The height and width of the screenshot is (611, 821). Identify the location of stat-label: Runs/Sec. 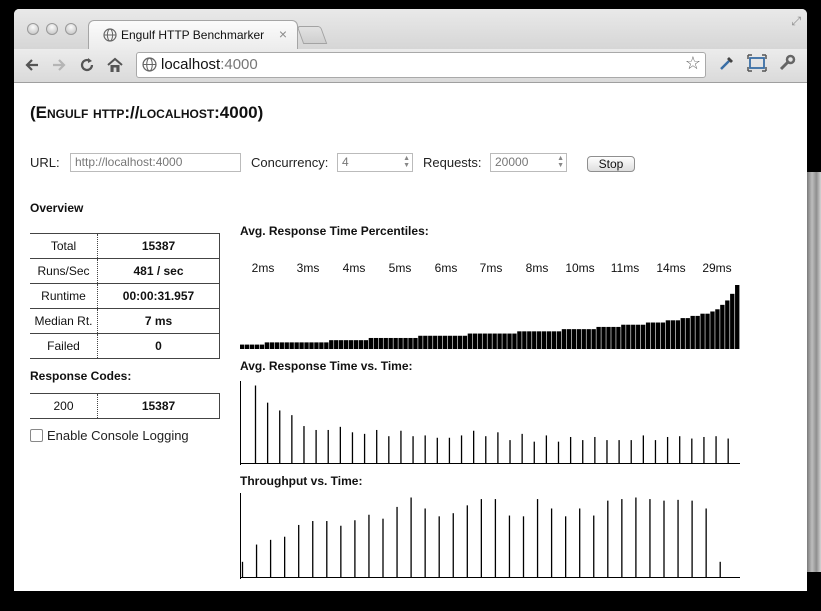
(64, 271).